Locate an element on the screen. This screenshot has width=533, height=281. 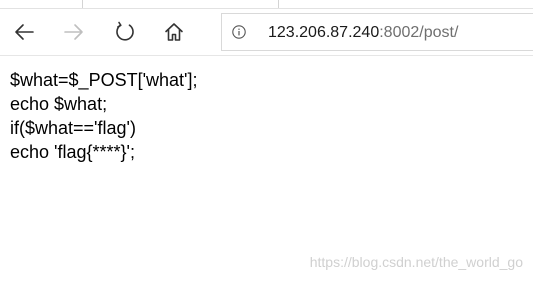
url-text: 123.206.87.240:8002/post/ is located at coordinates (363, 33).